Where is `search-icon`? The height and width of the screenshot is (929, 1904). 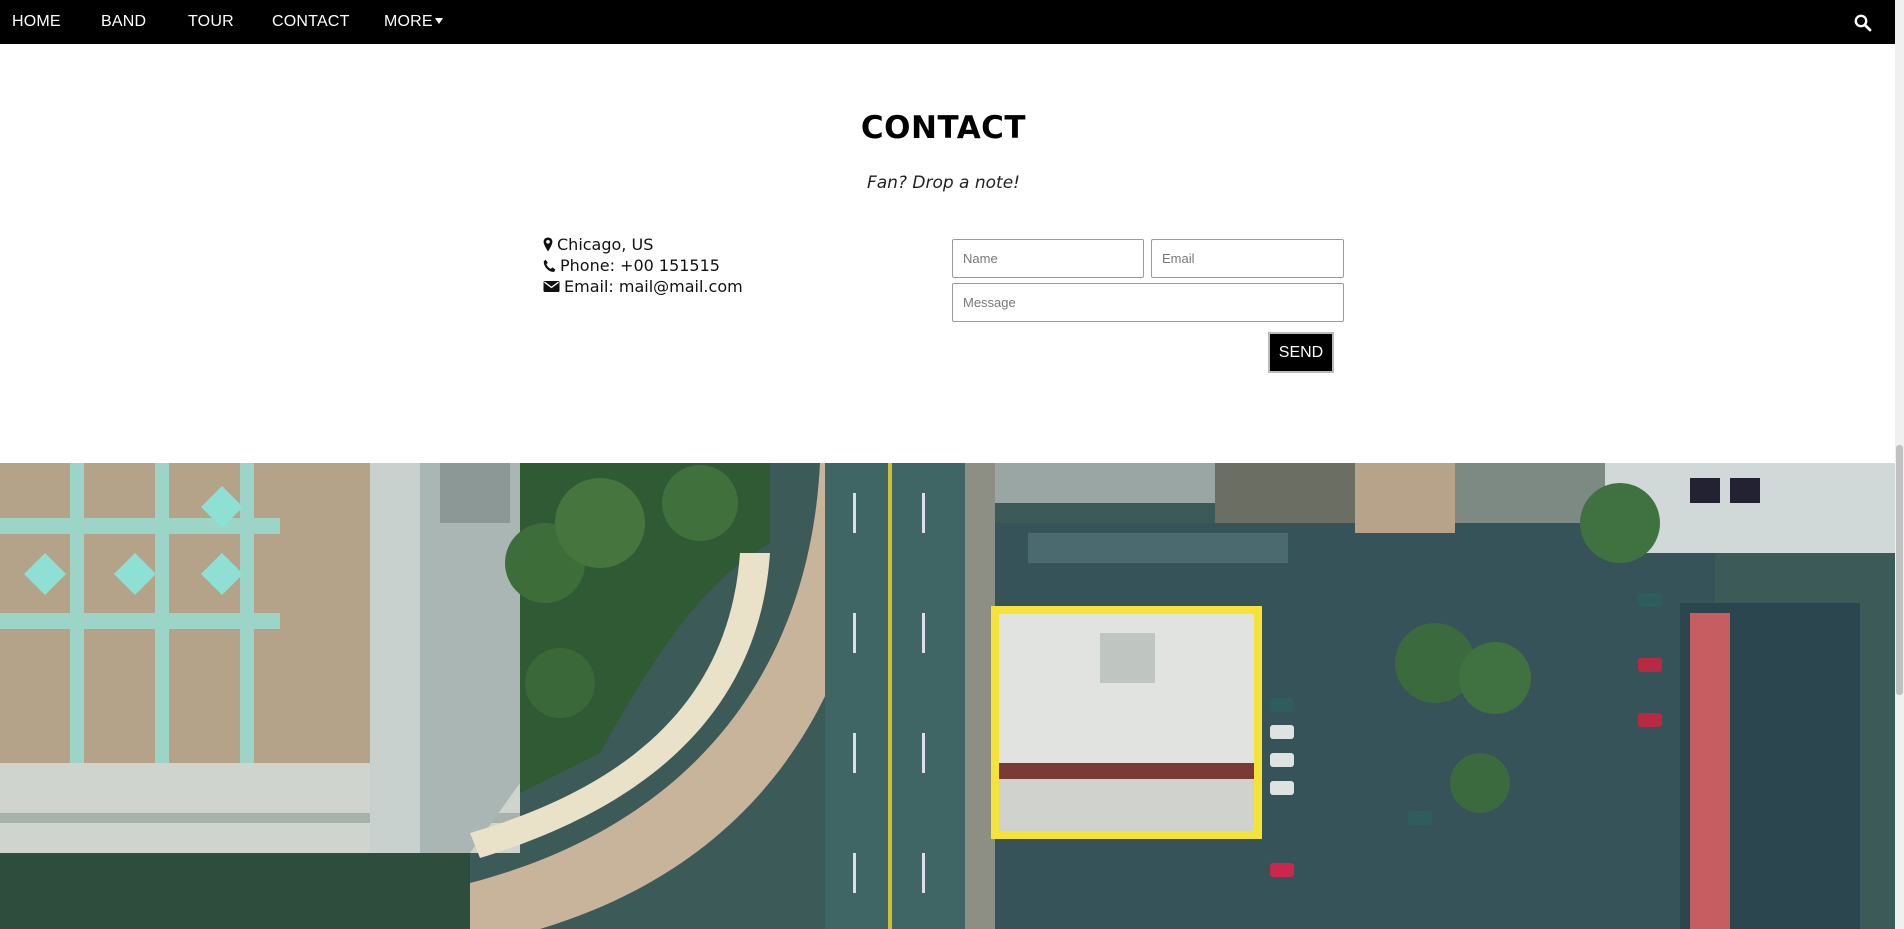
search-icon is located at coordinates (1863, 23).